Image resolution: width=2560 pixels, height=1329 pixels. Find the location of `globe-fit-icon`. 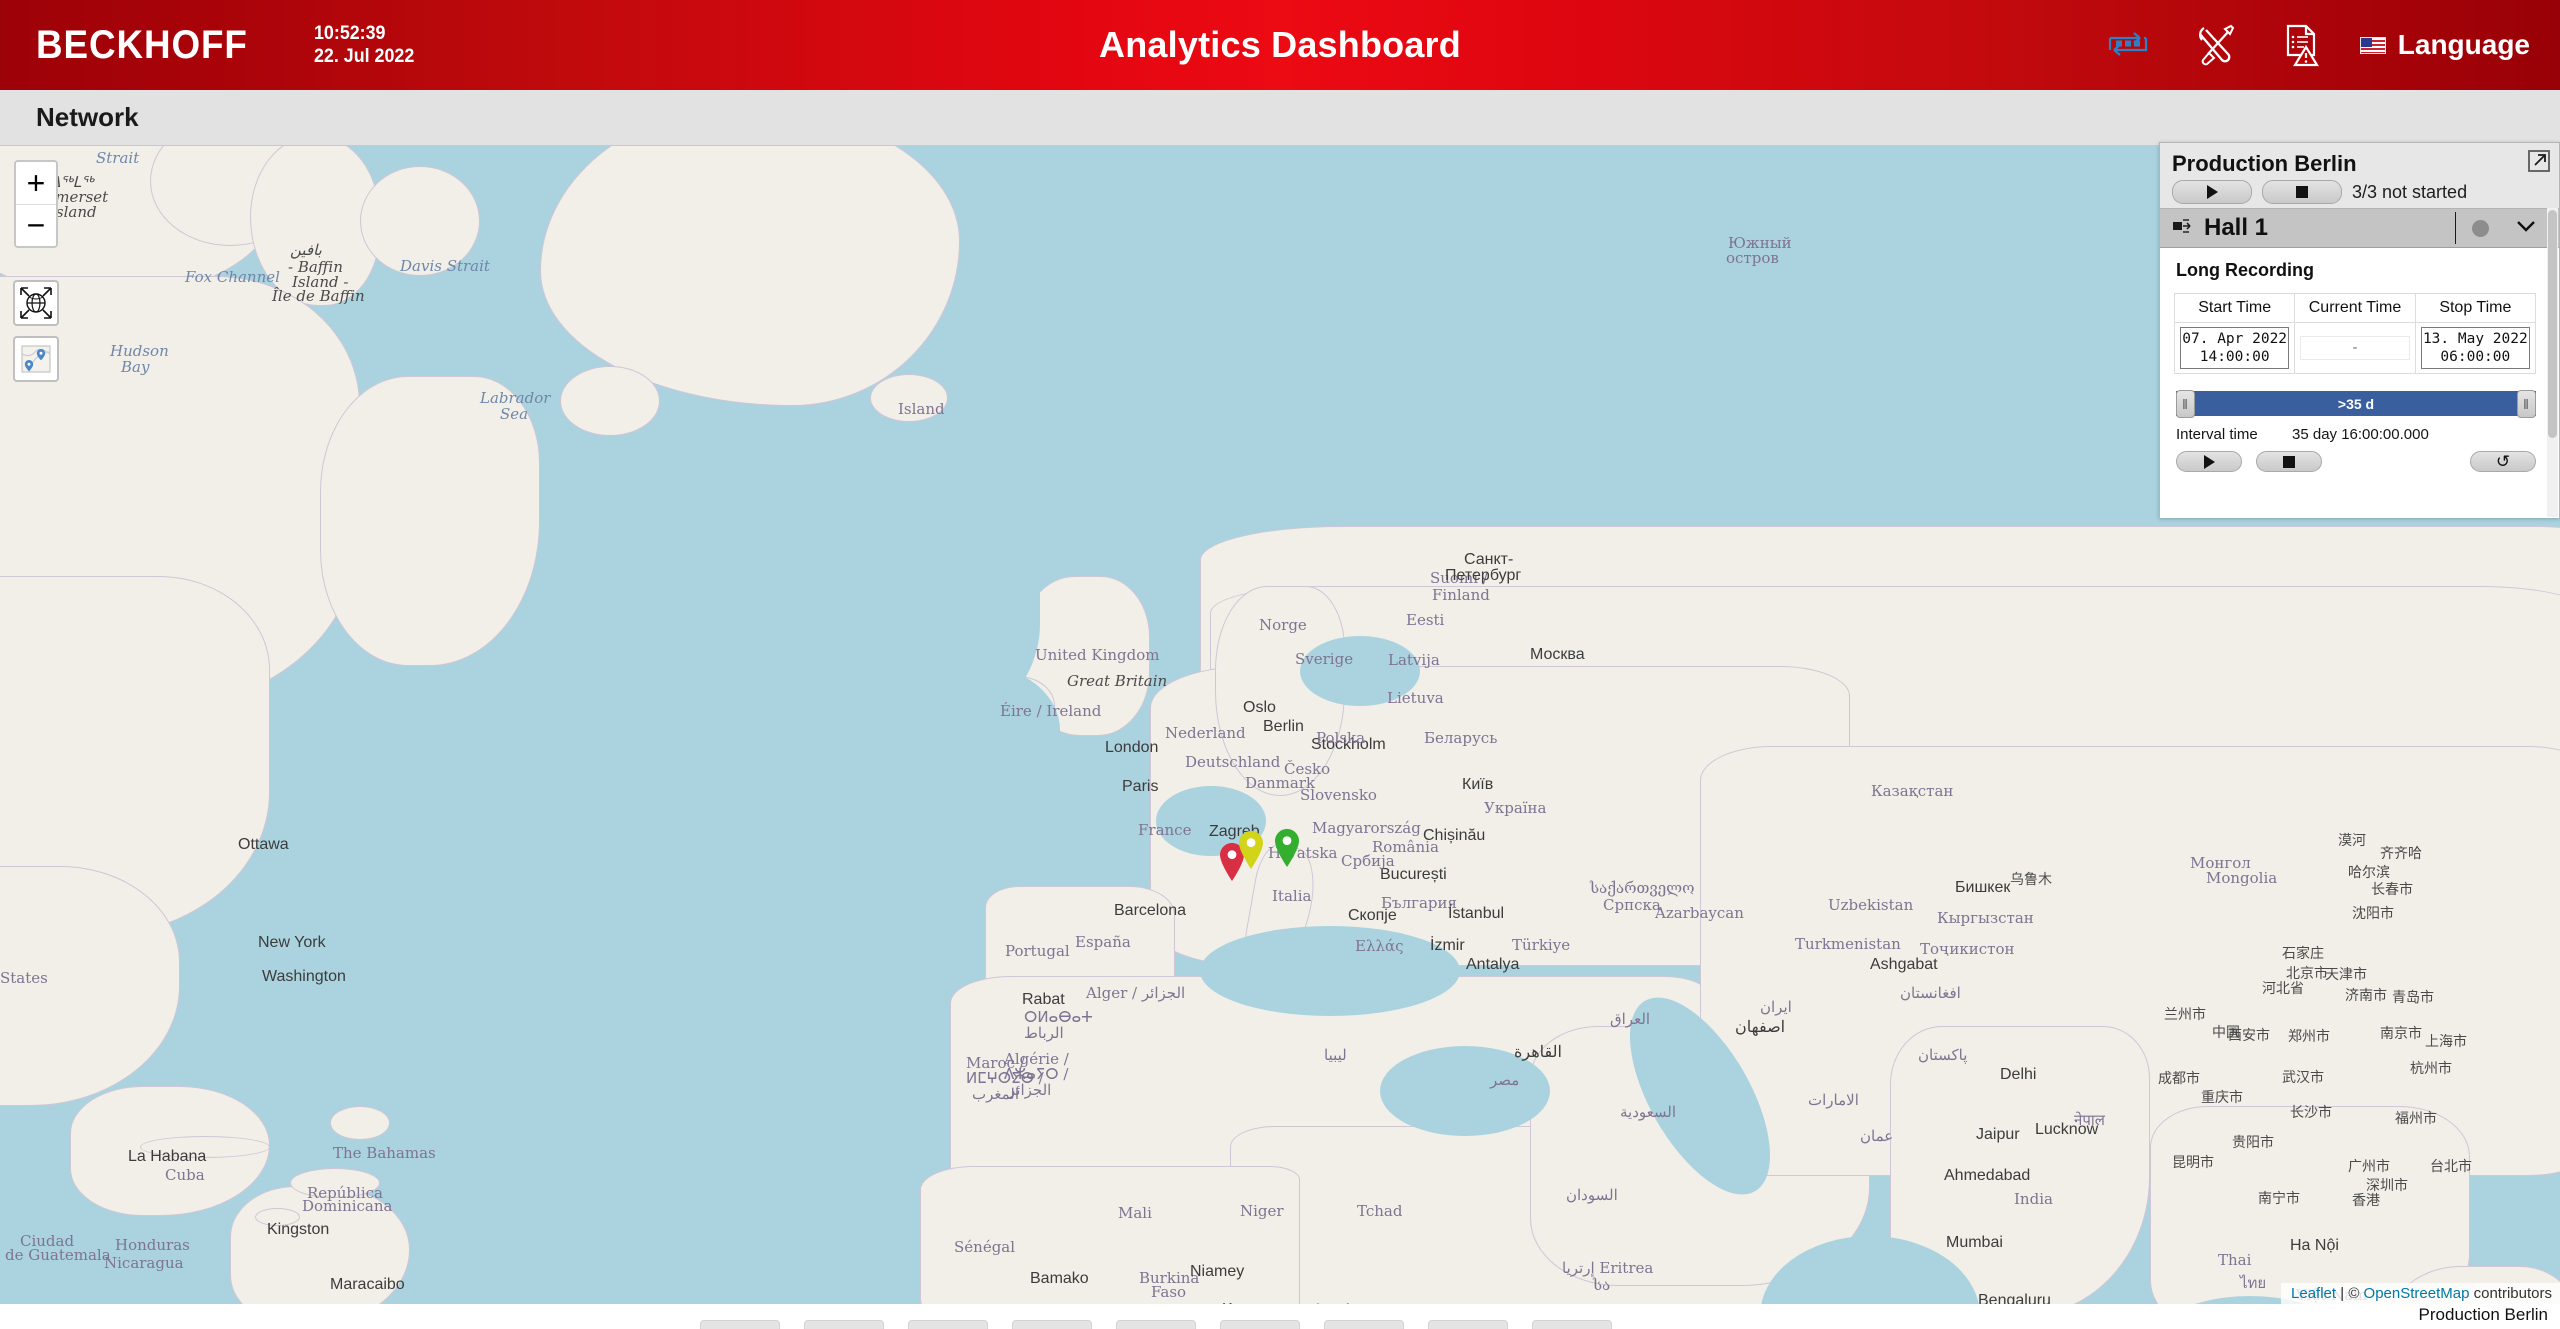

globe-fit-icon is located at coordinates (36, 303).